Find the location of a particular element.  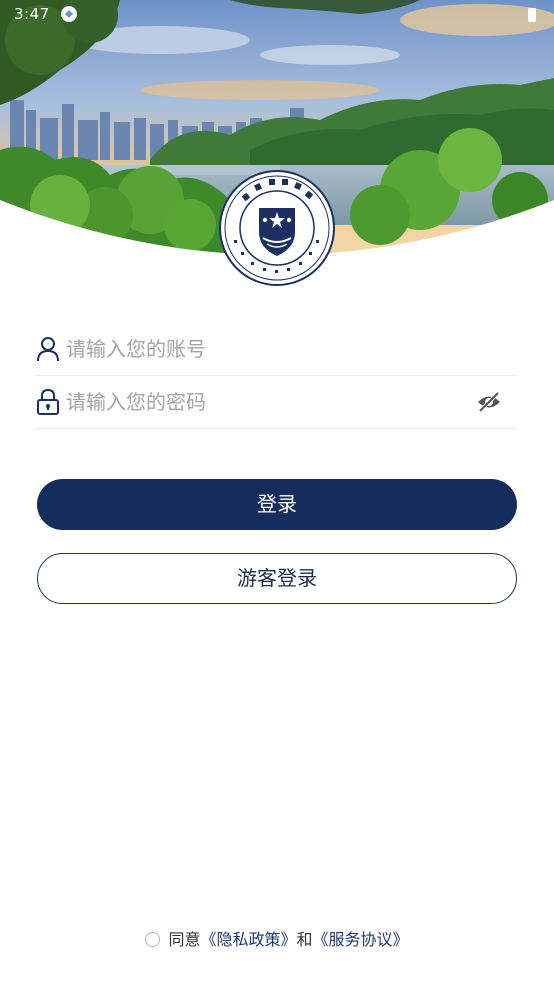

agreement-row: 同意《隐私政策》和《服务协议》 is located at coordinates (277, 938).